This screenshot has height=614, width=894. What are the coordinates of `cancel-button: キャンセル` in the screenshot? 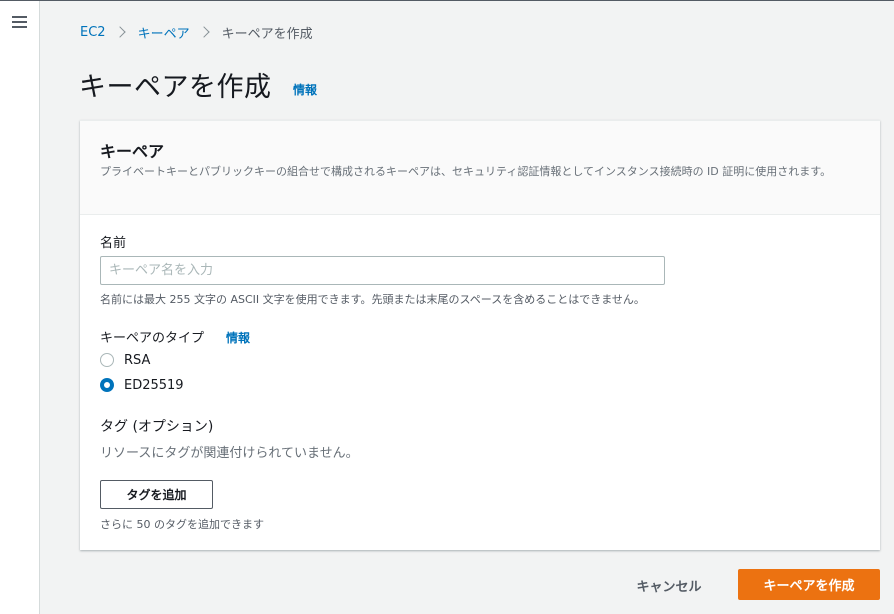 It's located at (669, 585).